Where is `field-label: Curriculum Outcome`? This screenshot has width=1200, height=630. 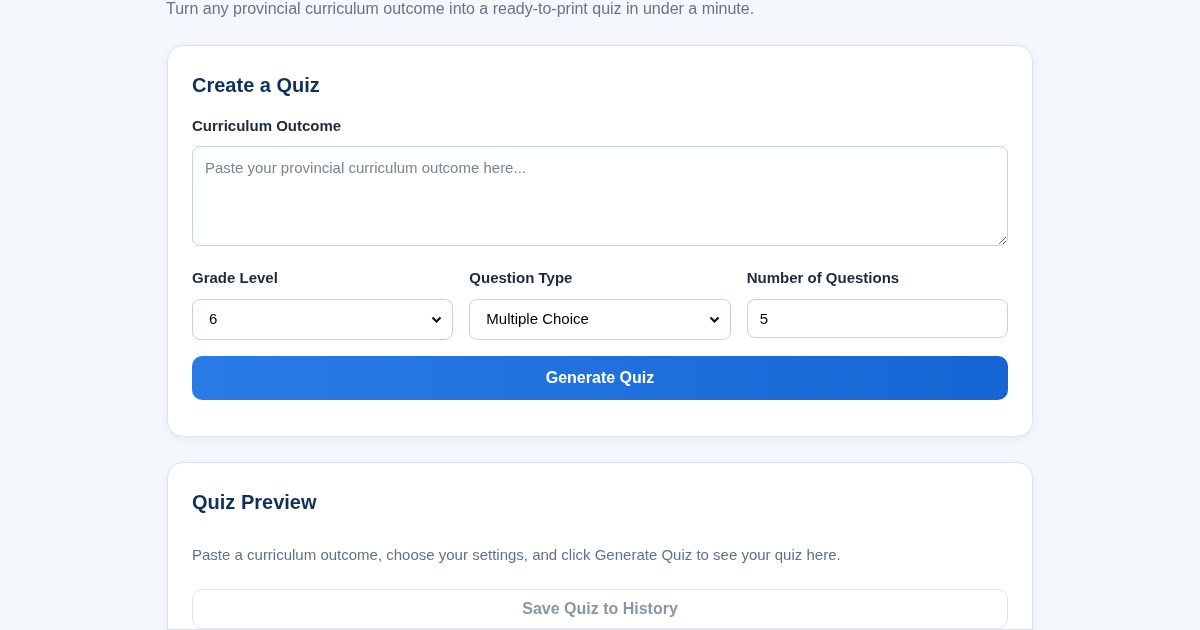 field-label: Curriculum Outcome is located at coordinates (267, 126).